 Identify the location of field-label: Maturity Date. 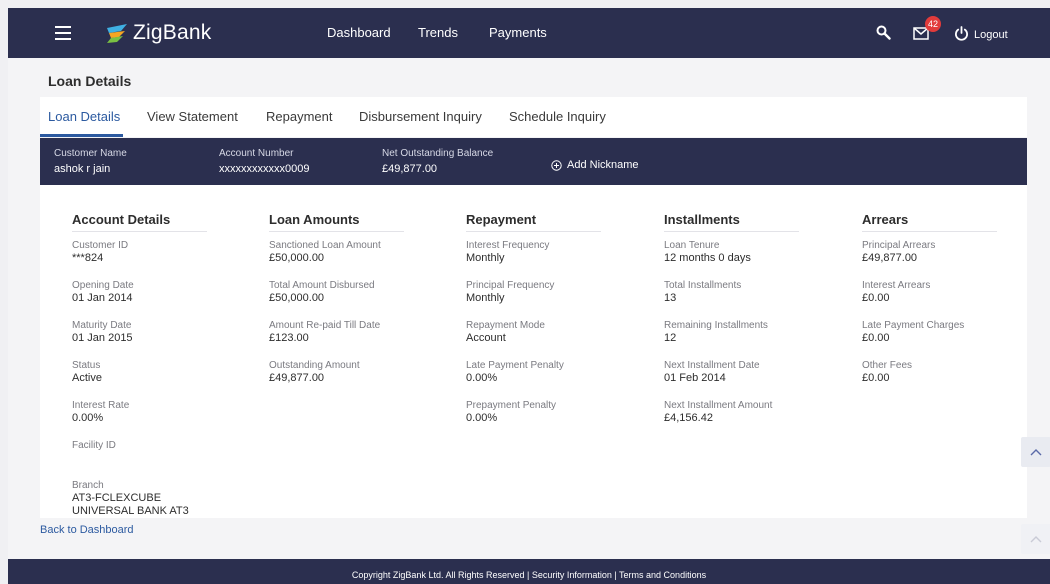
(102, 325).